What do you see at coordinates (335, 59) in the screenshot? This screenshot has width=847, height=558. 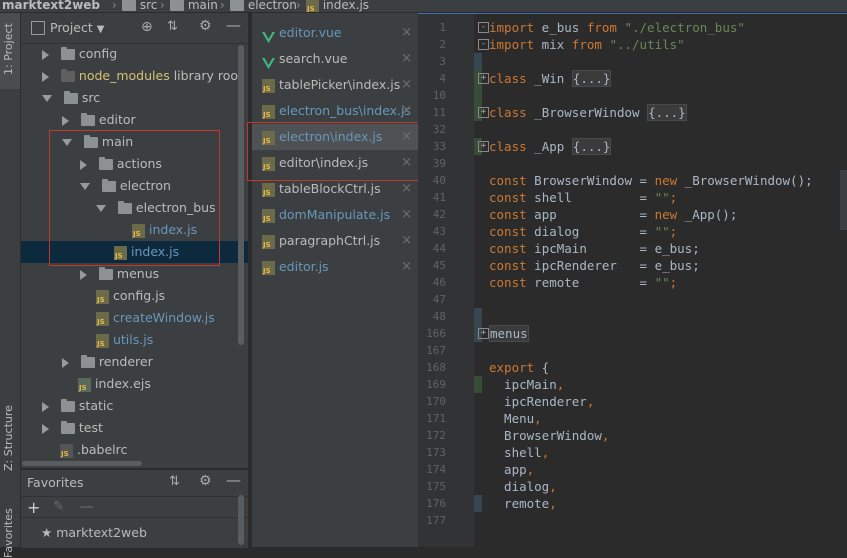 I see `editor-tab: search.vue ×` at bounding box center [335, 59].